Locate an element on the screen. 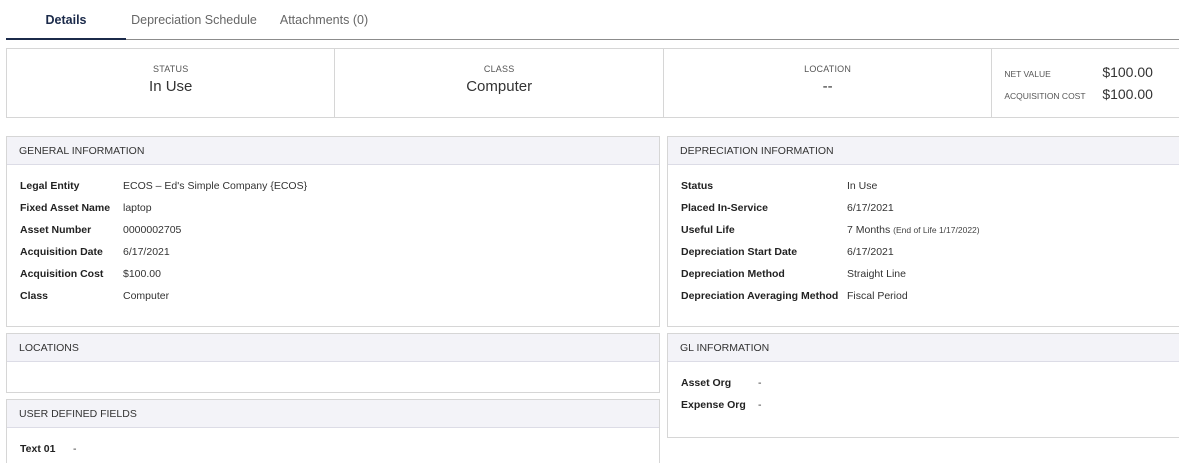 The width and height of the screenshot is (1179, 463). acquisition-date-value: 6/17/2021 is located at coordinates (146, 252).